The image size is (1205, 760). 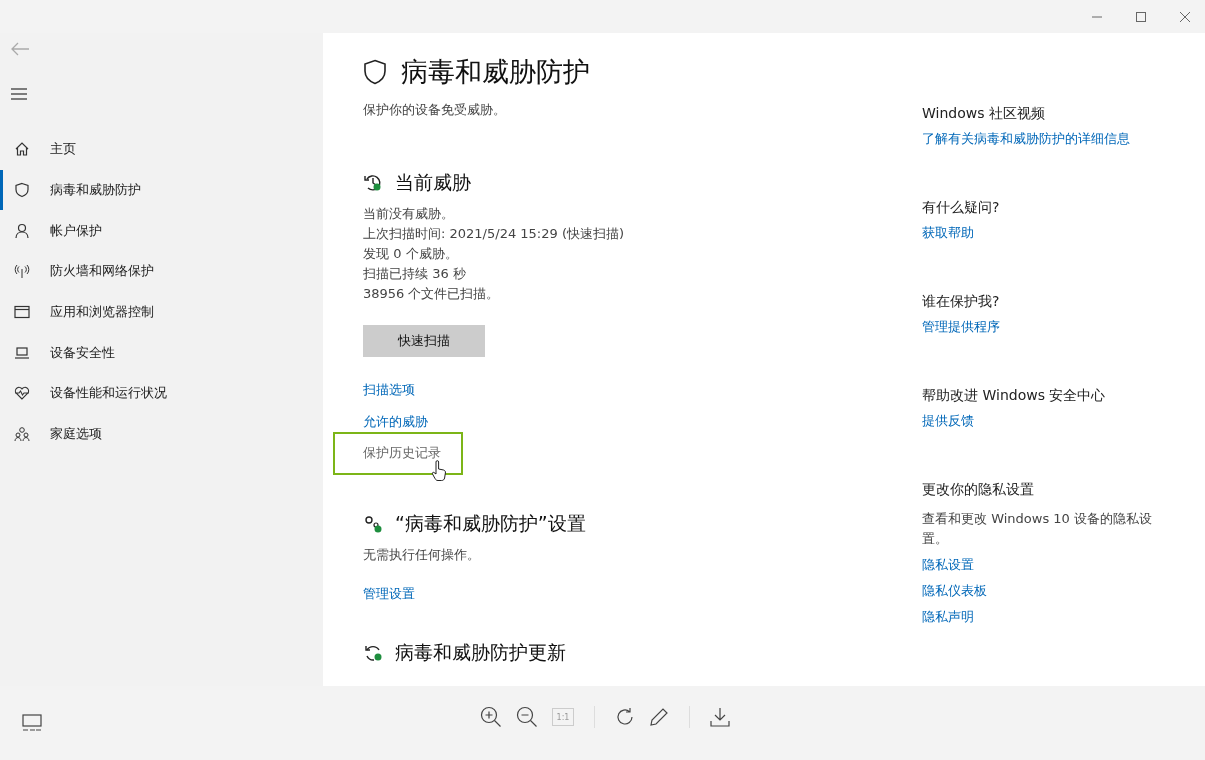 I want to click on link: 扫描选项, so click(x=389, y=389).